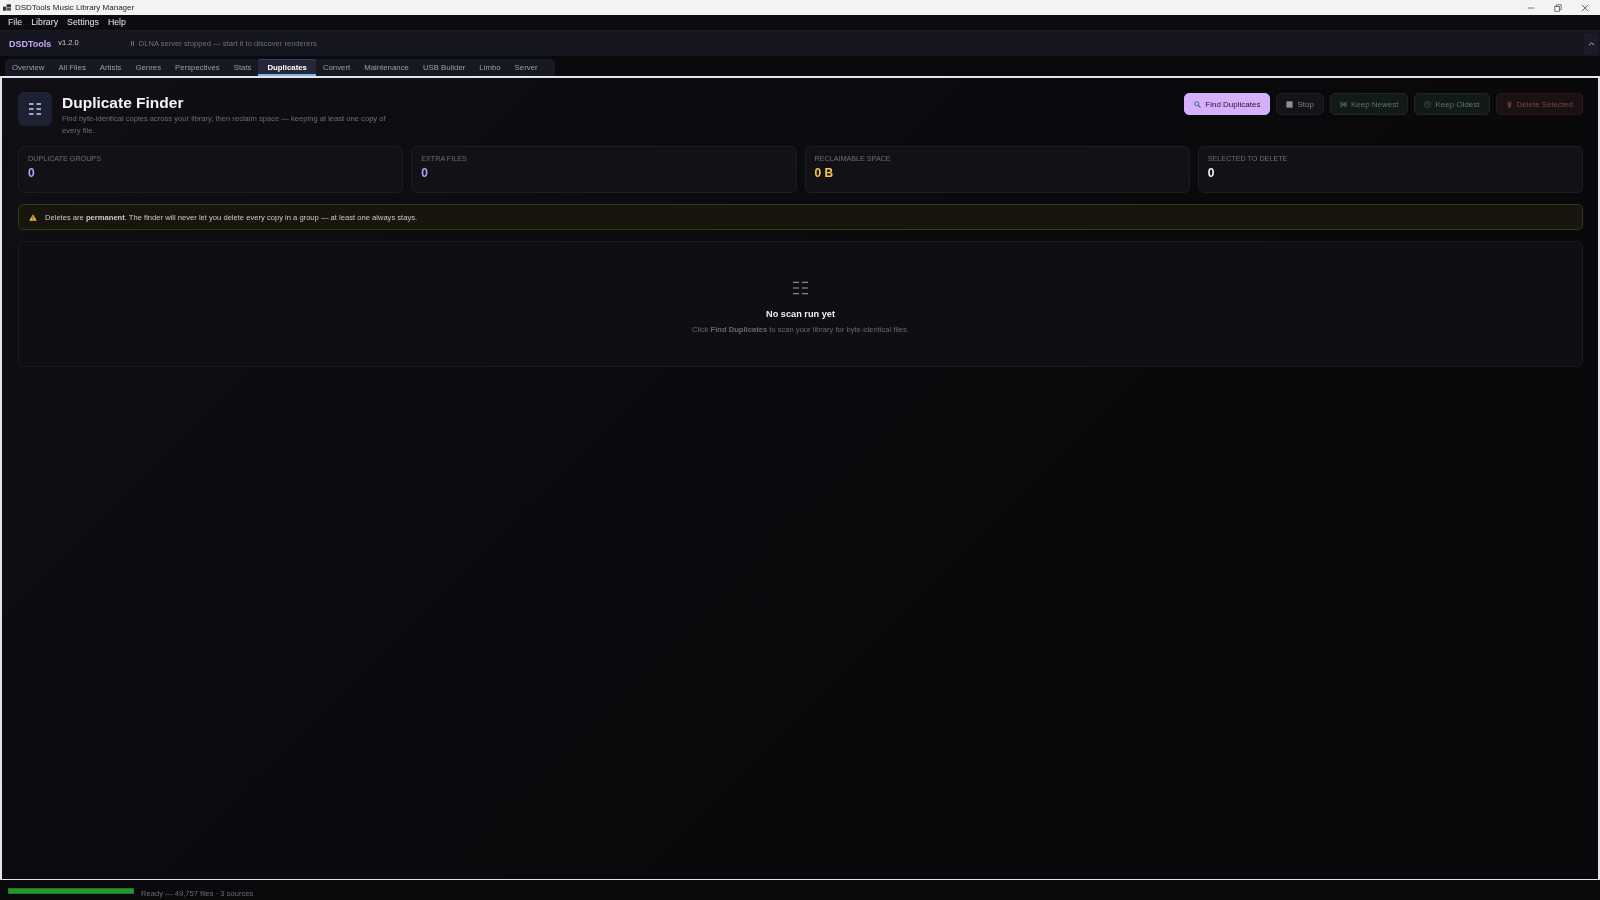  What do you see at coordinates (1509, 104) in the screenshot?
I see `trash-icon` at bounding box center [1509, 104].